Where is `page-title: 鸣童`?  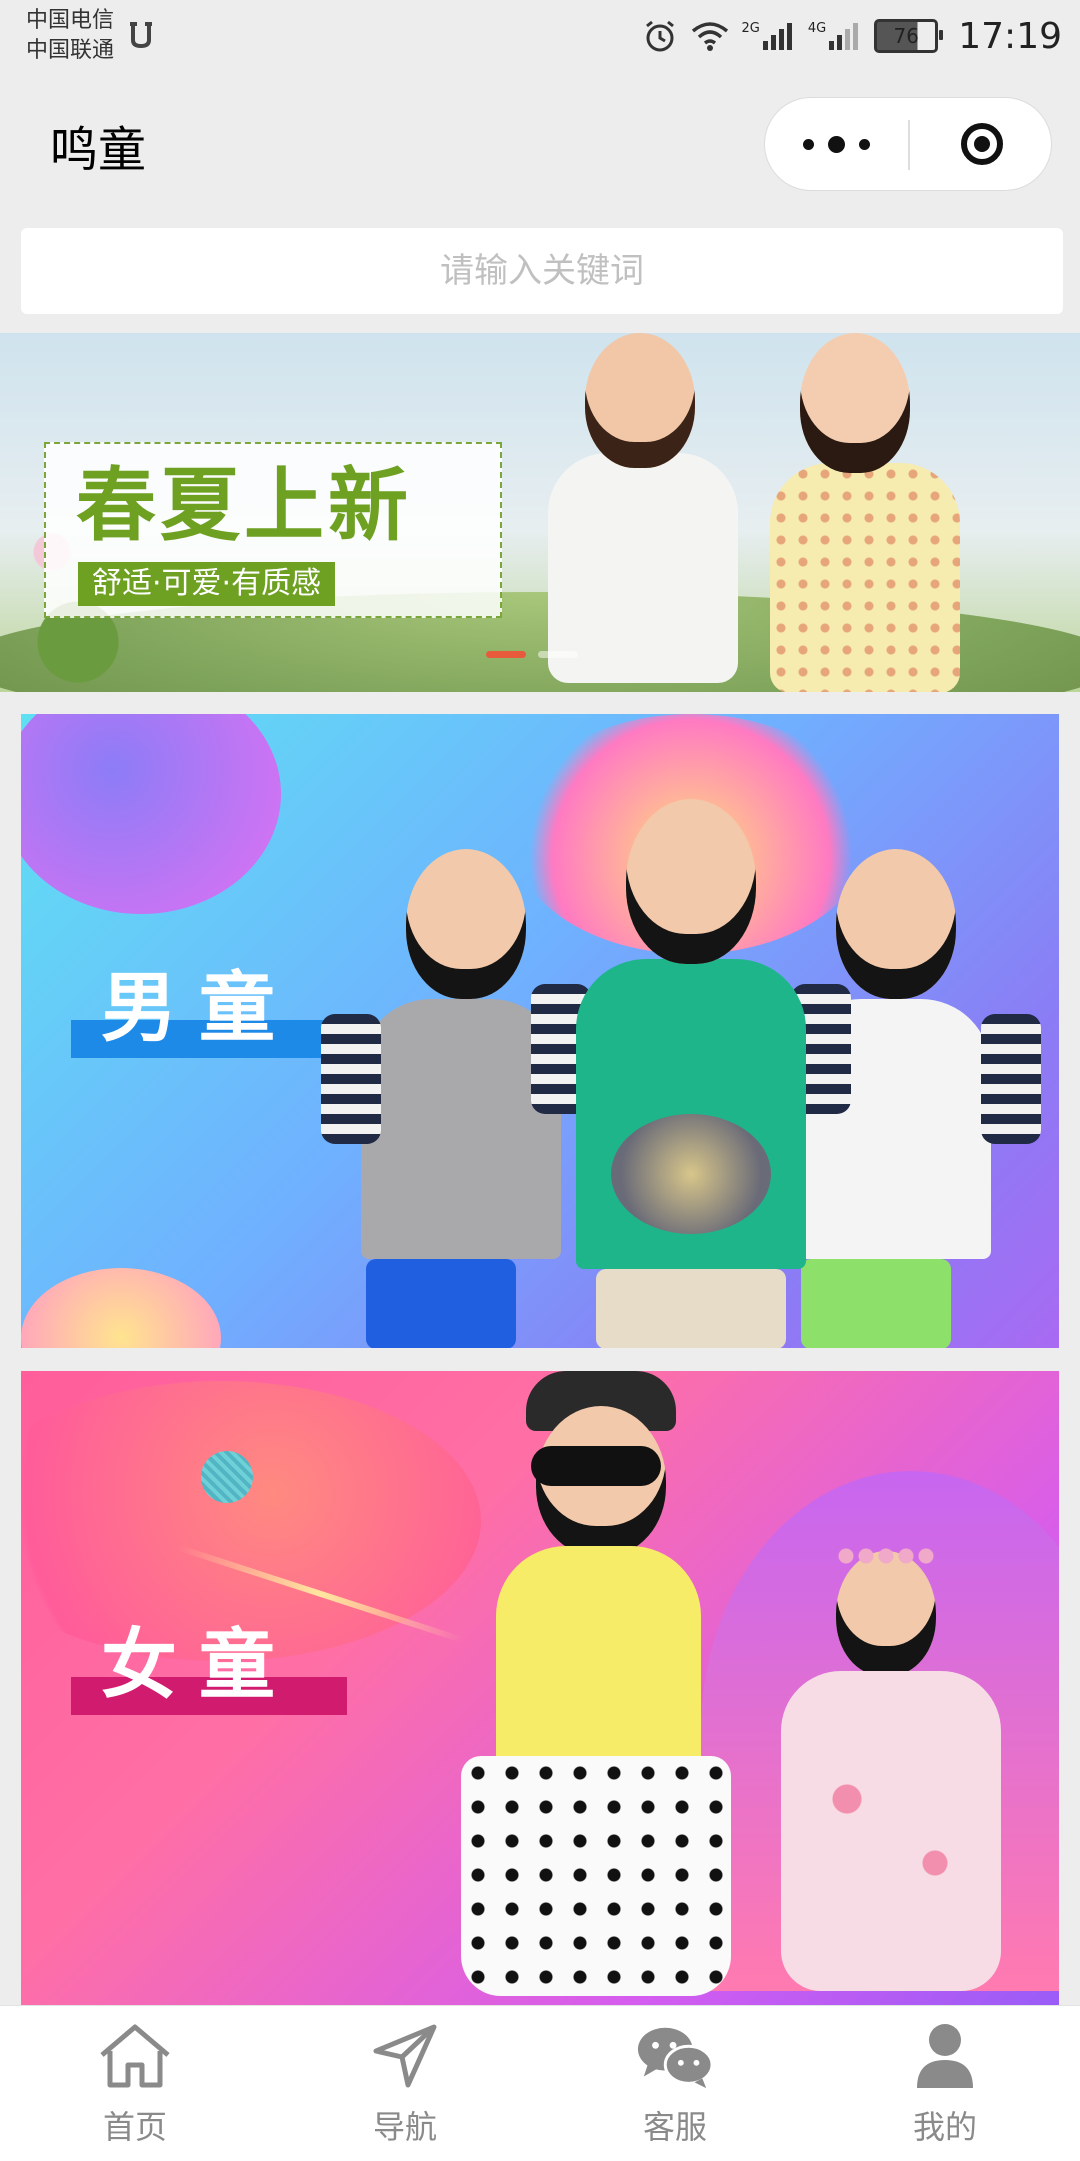
page-title: 鸣童 is located at coordinates (98, 150).